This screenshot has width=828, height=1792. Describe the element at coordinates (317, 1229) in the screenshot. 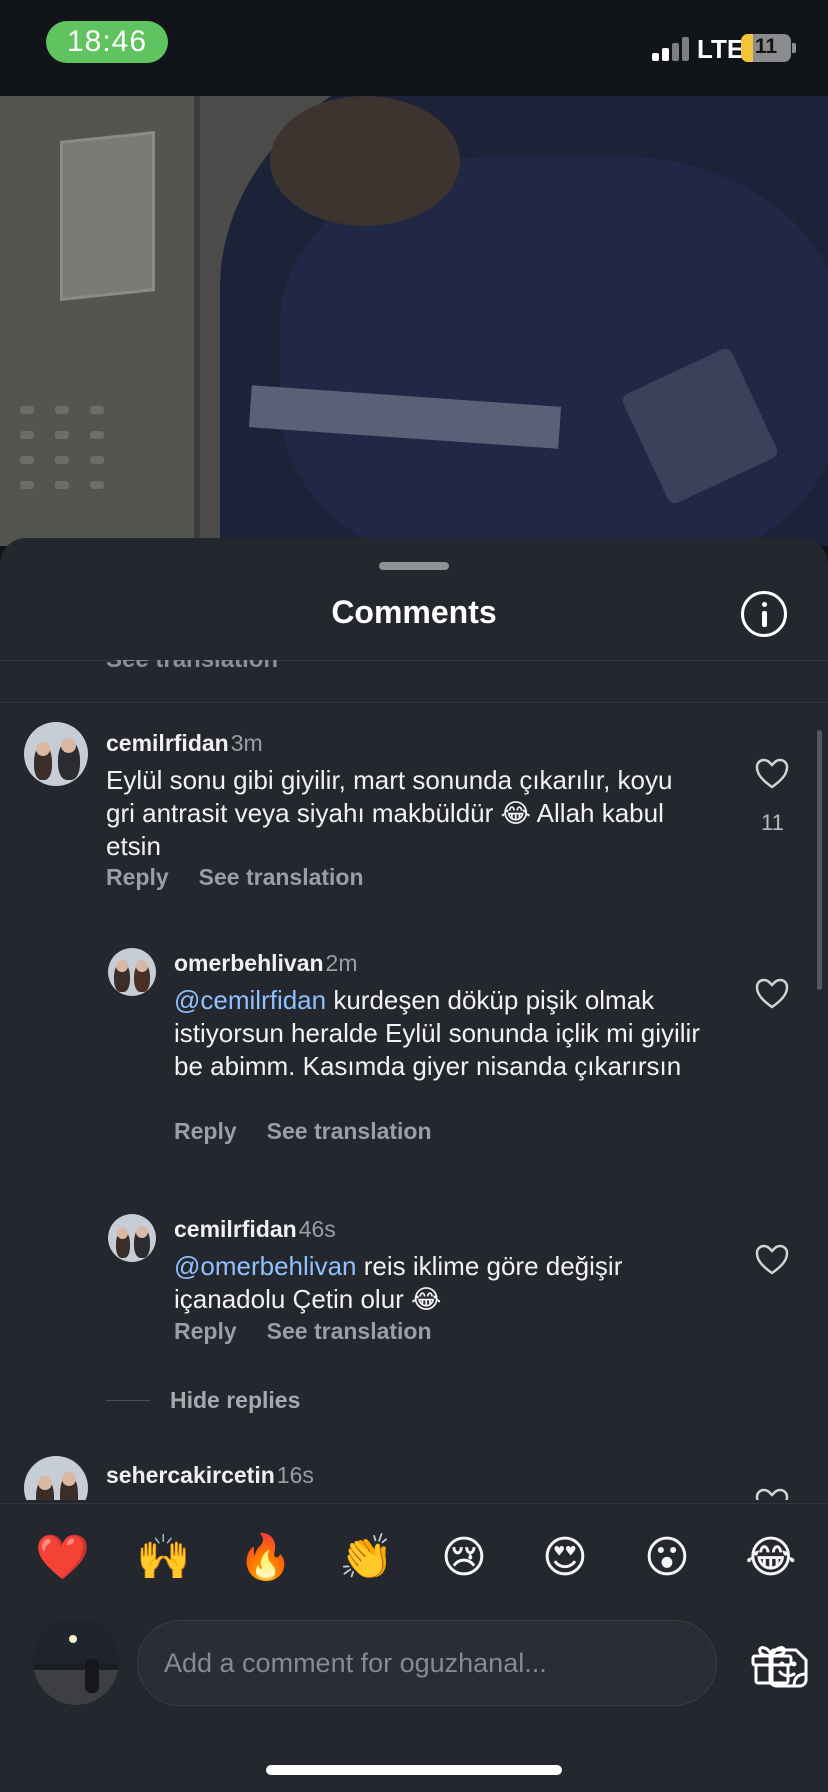

I see `comment-age: 46s` at that location.